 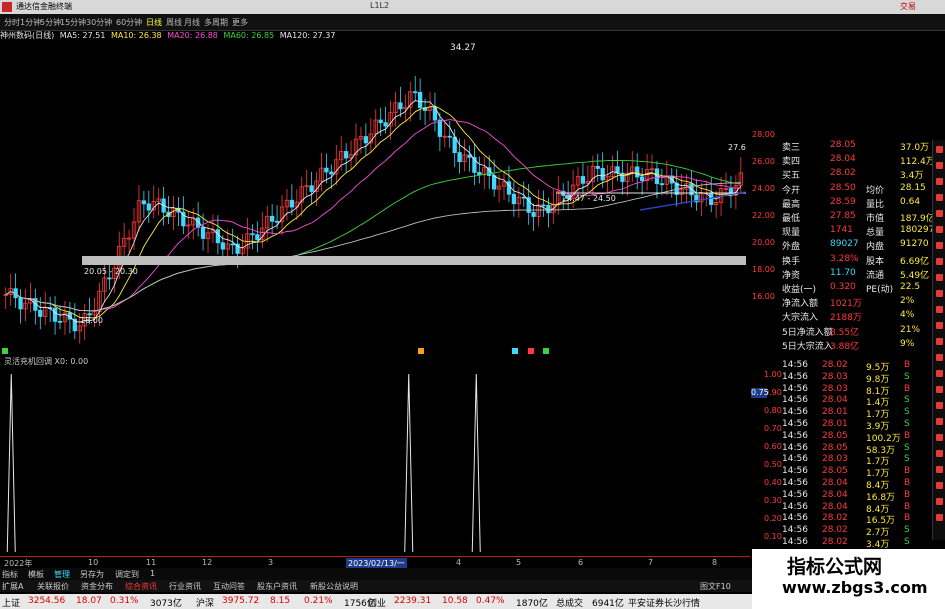 What do you see at coordinates (763, 296) in the screenshot?
I see `price-tick: 16.00` at bounding box center [763, 296].